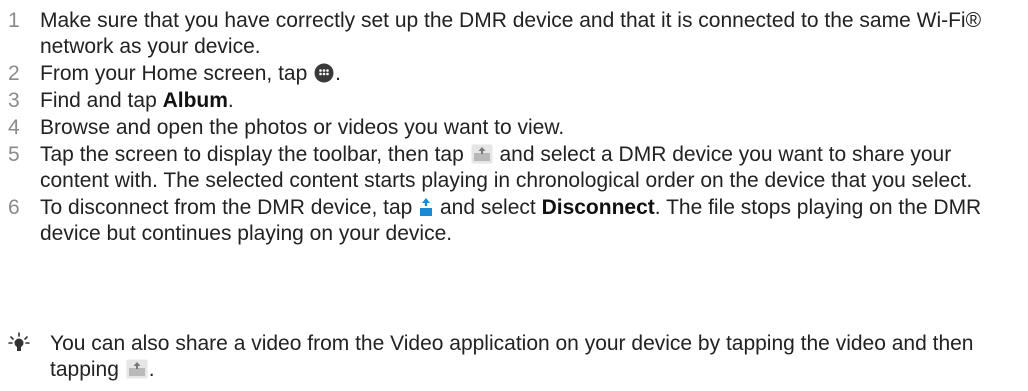 The width and height of the screenshot is (1028, 391). Describe the element at coordinates (14, 127) in the screenshot. I see `step-number: 4` at that location.